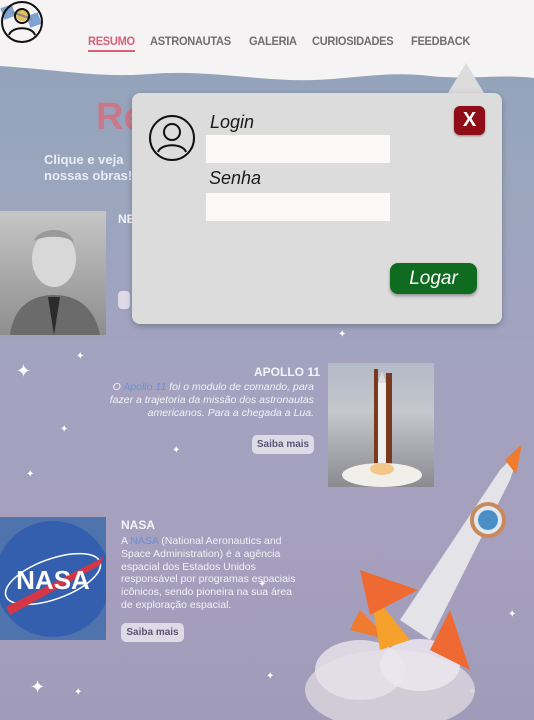 This screenshot has width=534, height=720. I want to click on nasa-logo-text: NASA, so click(53, 580).